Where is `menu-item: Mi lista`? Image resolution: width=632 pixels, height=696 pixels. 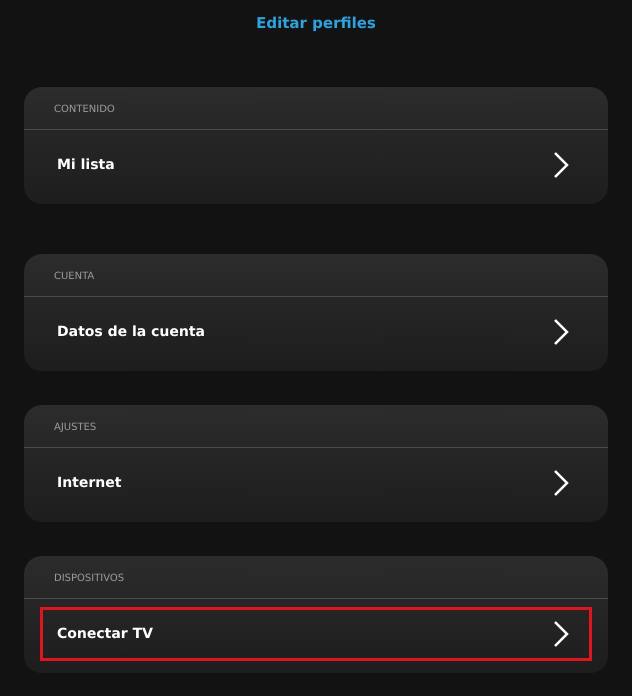
menu-item: Mi lista is located at coordinates (316, 165).